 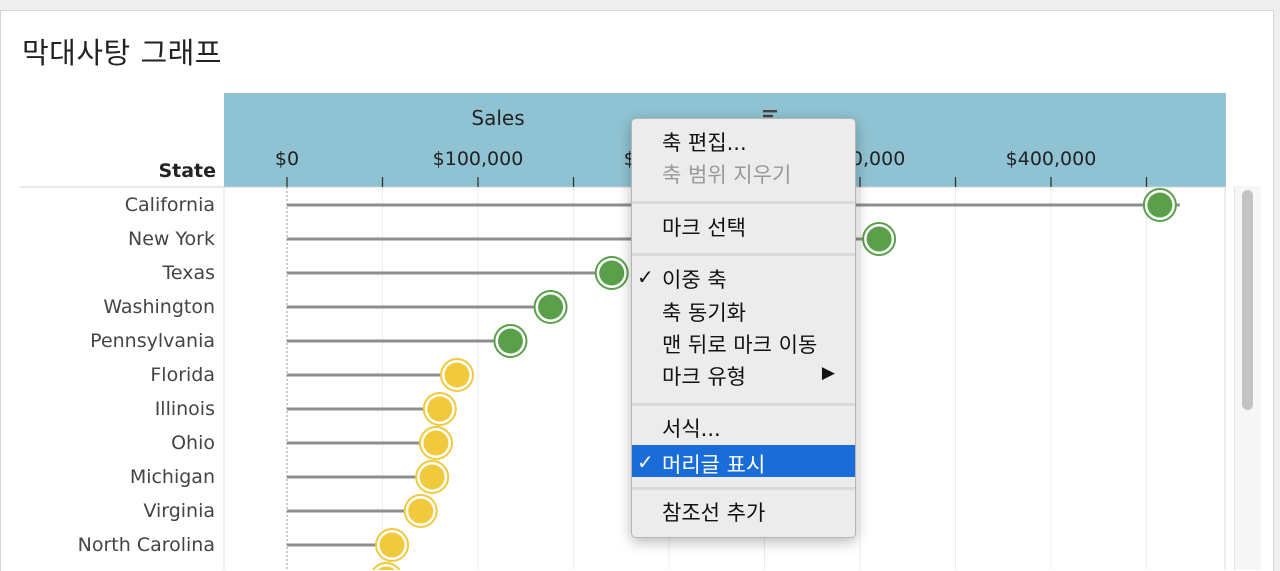 I want to click on menu-item-label: 마크 유형, so click(x=704, y=377).